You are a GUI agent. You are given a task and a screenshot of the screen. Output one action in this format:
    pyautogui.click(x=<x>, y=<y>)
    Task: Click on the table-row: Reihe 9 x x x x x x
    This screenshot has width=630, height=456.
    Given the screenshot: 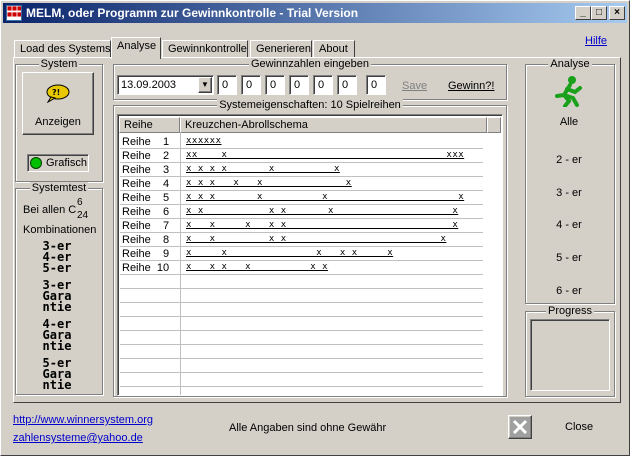 What is the action you would take?
    pyautogui.click(x=301, y=254)
    